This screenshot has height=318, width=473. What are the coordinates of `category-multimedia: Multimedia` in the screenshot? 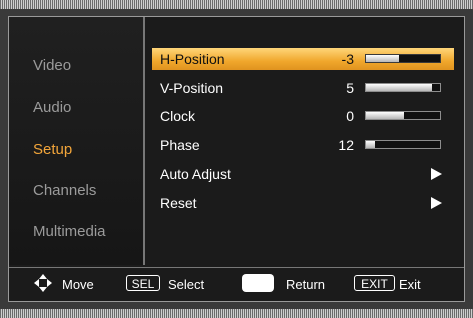 It's located at (69, 231).